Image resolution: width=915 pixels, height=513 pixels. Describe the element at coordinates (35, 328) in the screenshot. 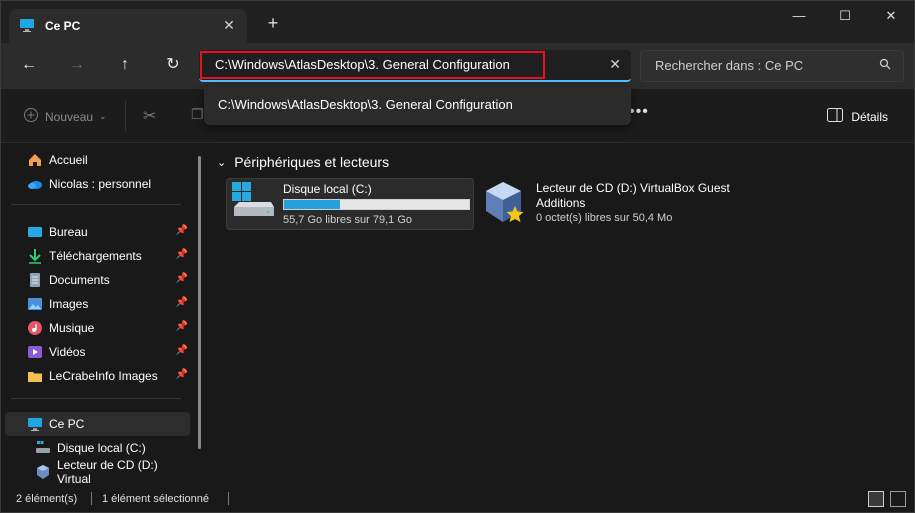

I see `music-icon` at that location.